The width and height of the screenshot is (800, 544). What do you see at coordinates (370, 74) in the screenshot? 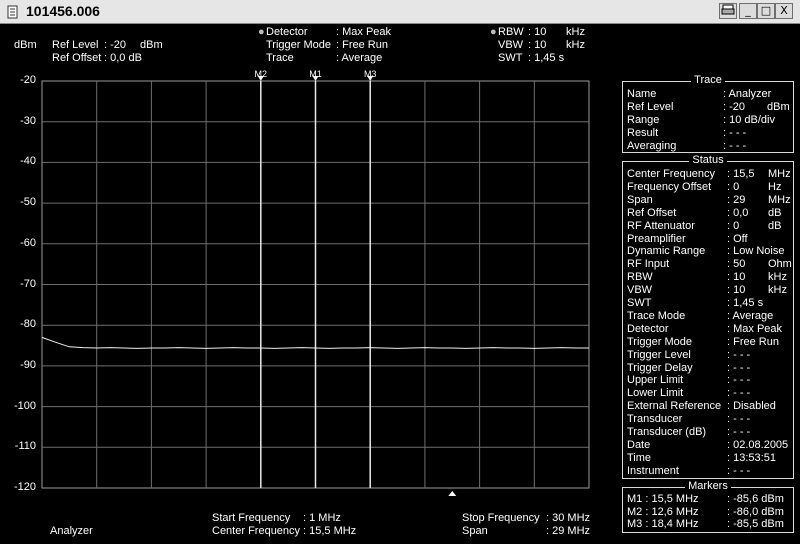
I see `marker-label: M3` at bounding box center [370, 74].